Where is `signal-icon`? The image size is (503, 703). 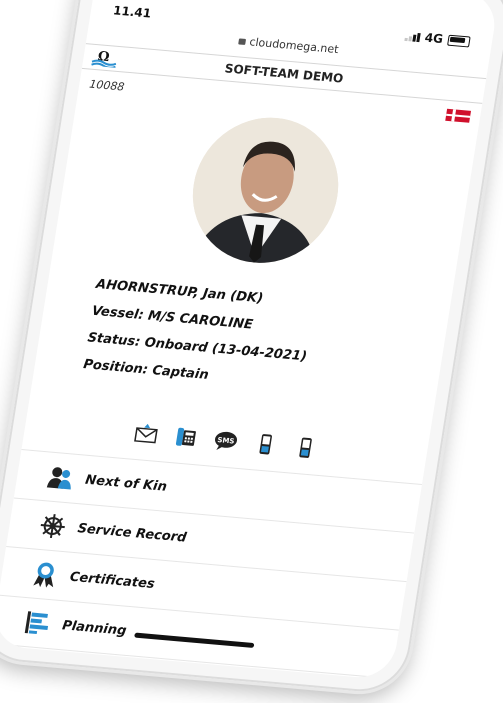 signal-icon is located at coordinates (412, 37).